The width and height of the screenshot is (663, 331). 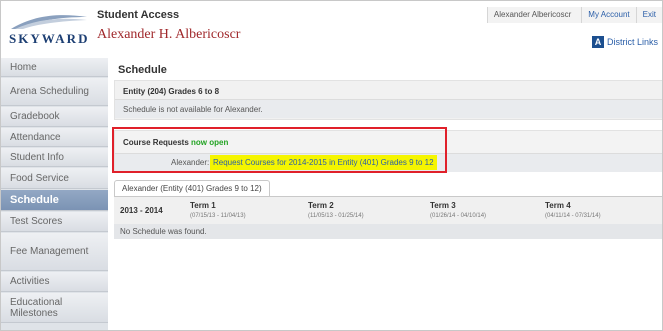 I want to click on term-4-header: Term 4 (04/11/14 - 07/31/14), so click(x=573, y=211).